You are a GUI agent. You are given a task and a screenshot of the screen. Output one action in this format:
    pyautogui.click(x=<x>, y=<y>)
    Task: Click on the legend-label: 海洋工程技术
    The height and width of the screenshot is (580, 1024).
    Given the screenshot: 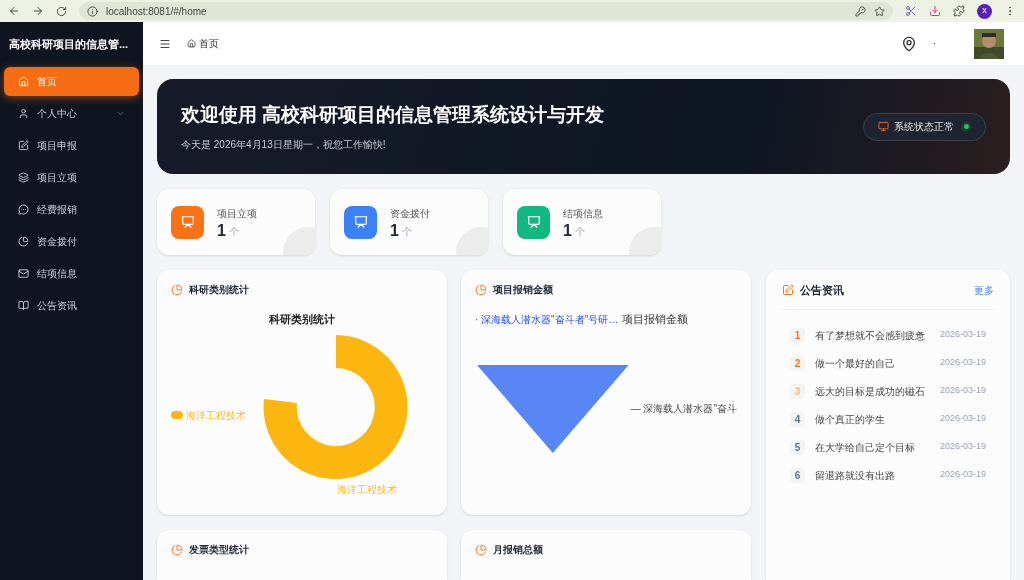 What is the action you would take?
    pyautogui.click(x=216, y=415)
    